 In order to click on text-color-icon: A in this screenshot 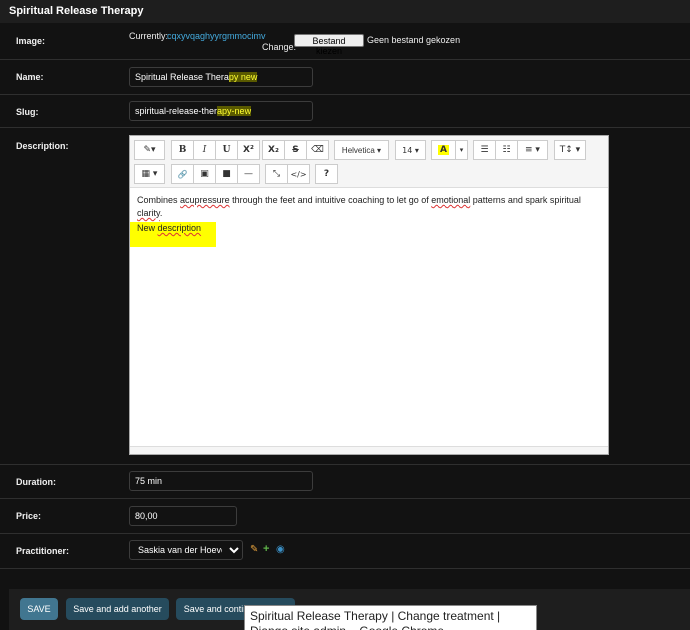, I will do `click(443, 150)`.